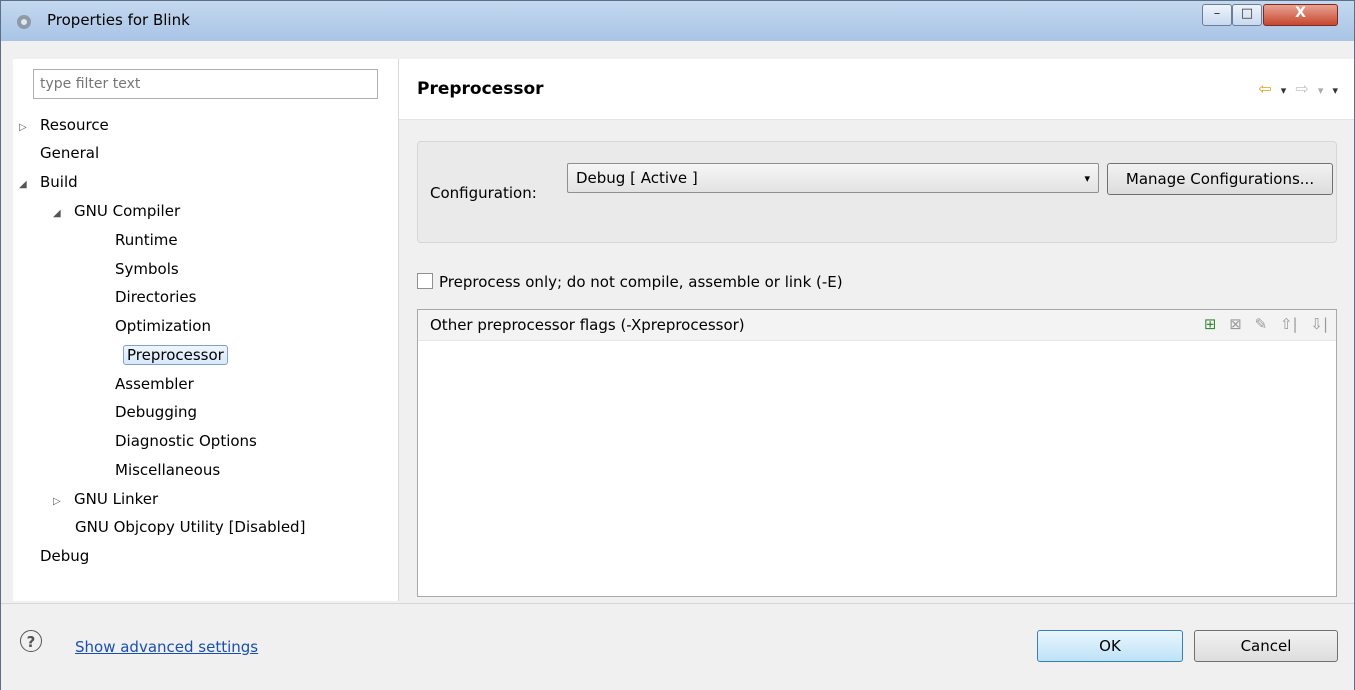 The height and width of the screenshot is (690, 1355). I want to click on tree-item-assembler: Assembler, so click(154, 384).